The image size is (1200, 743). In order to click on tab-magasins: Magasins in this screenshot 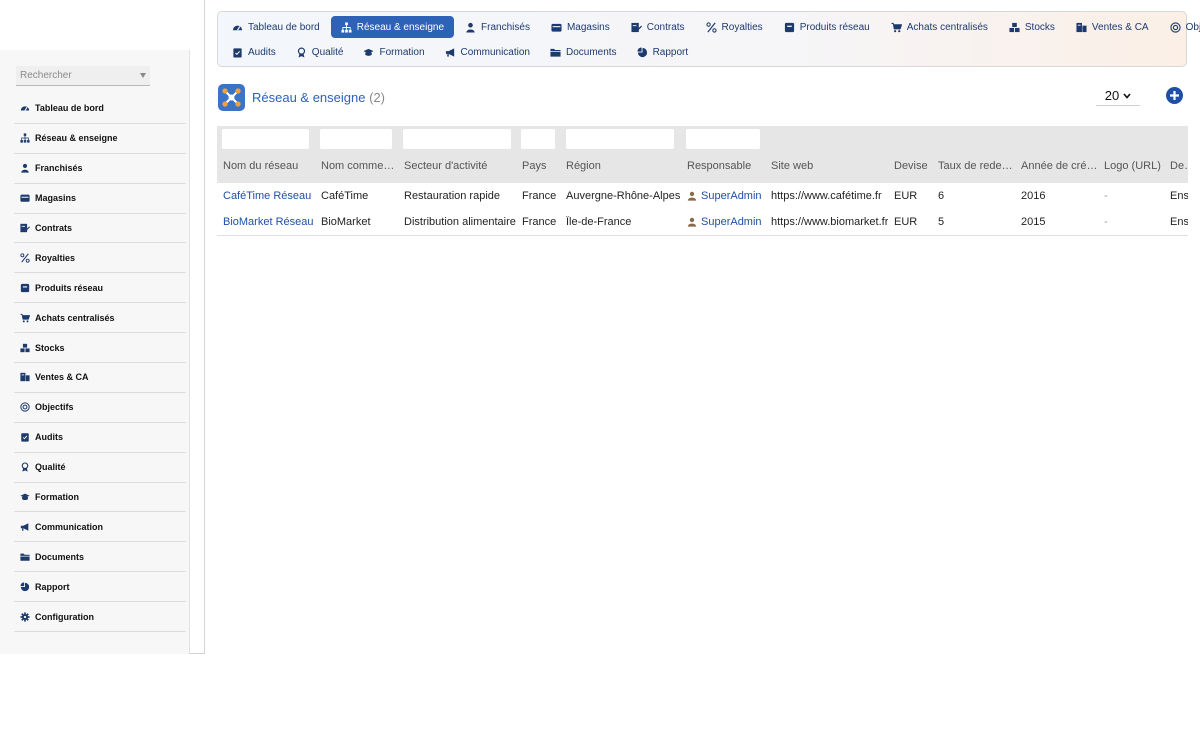, I will do `click(580, 27)`.